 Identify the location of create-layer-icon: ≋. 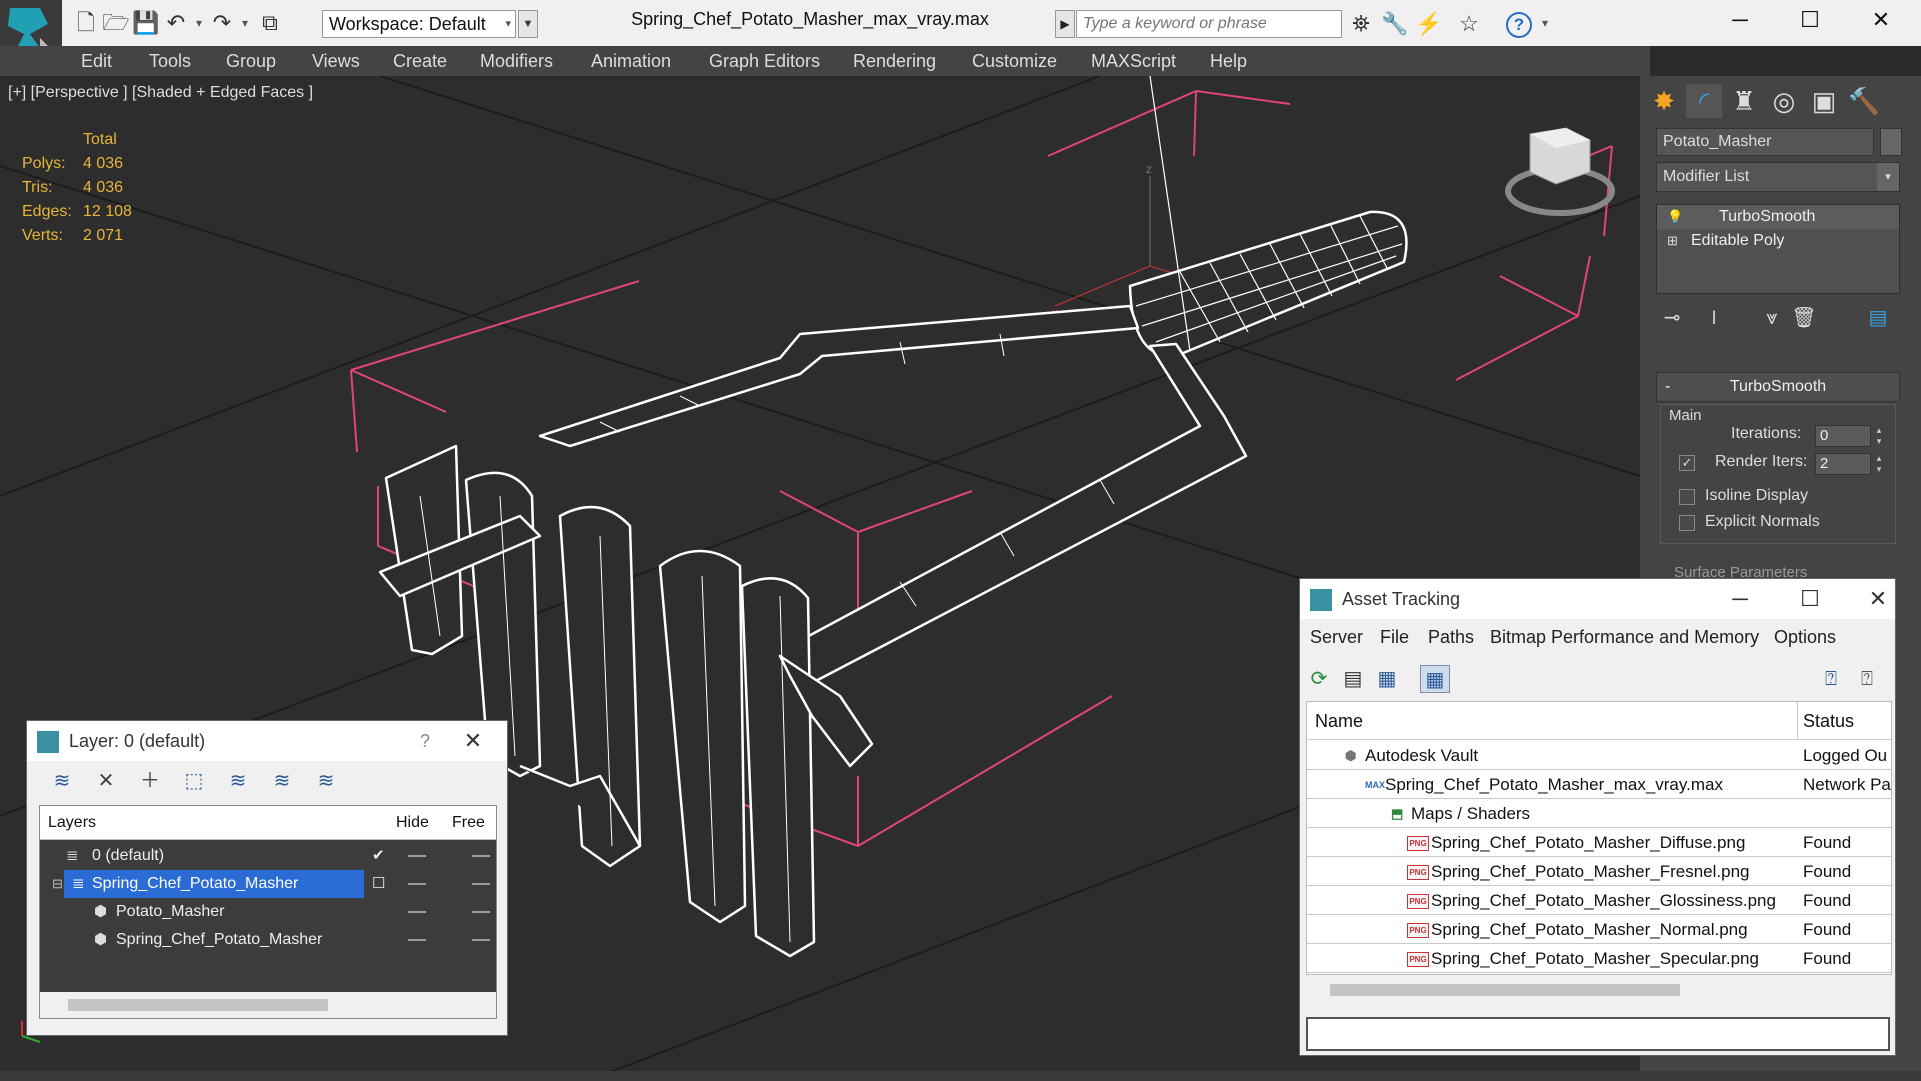
(62, 781).